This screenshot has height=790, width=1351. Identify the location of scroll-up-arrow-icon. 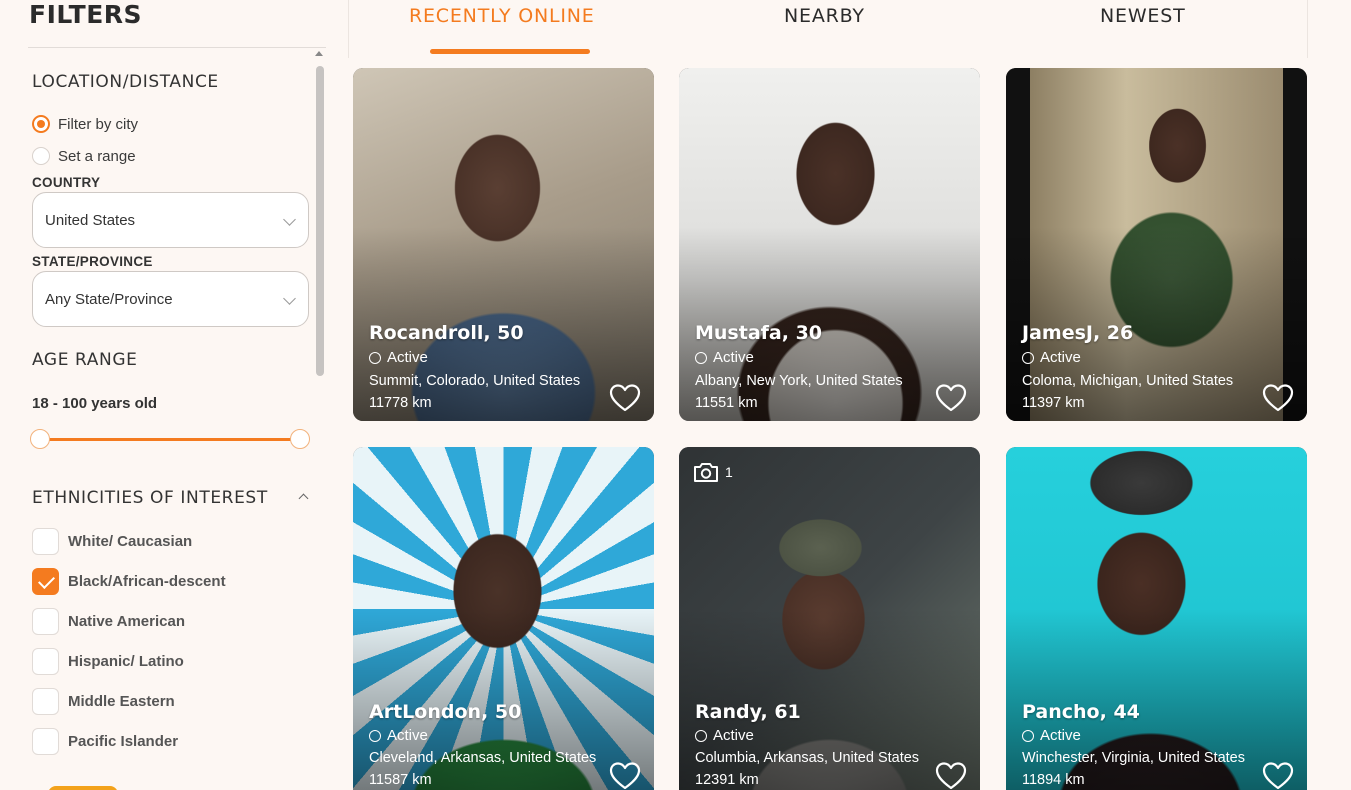
(319, 53).